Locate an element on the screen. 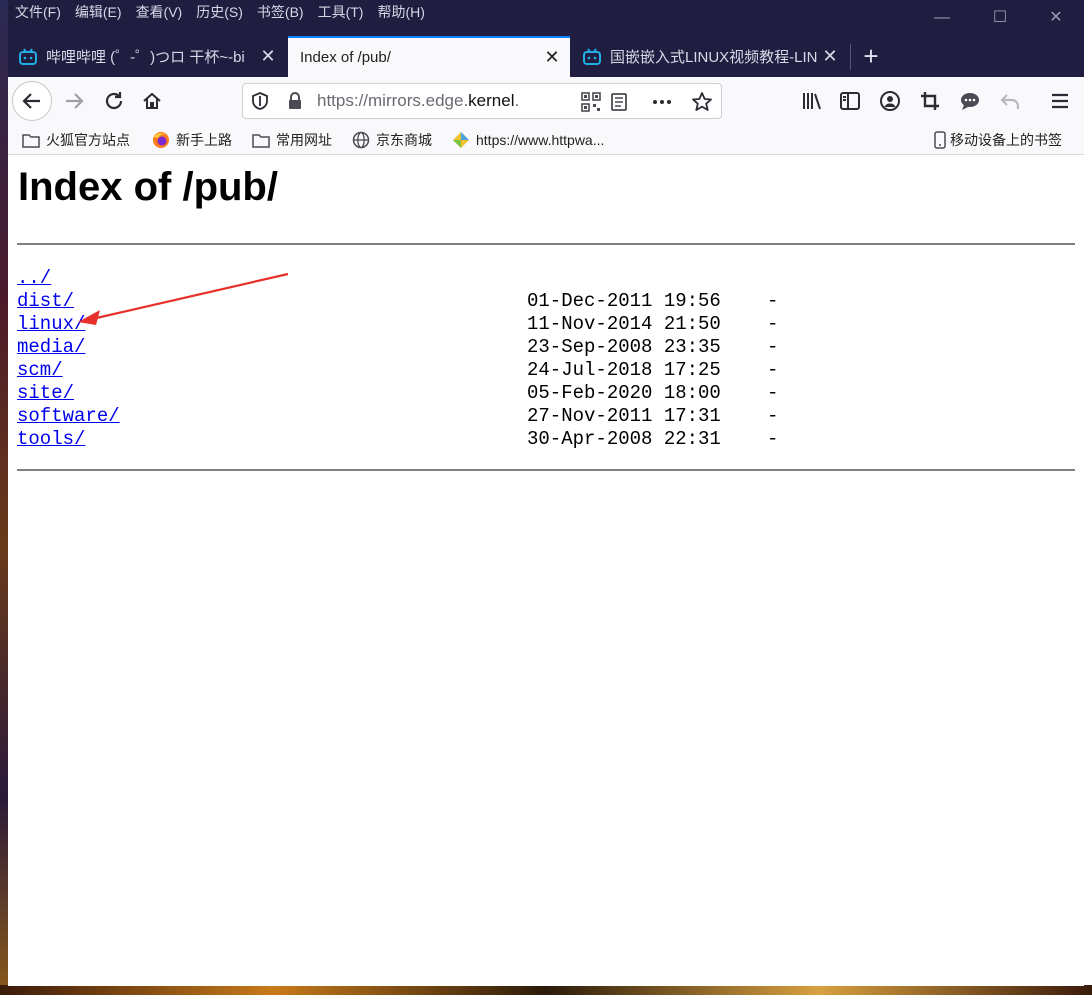  reader-icon is located at coordinates (619, 104).